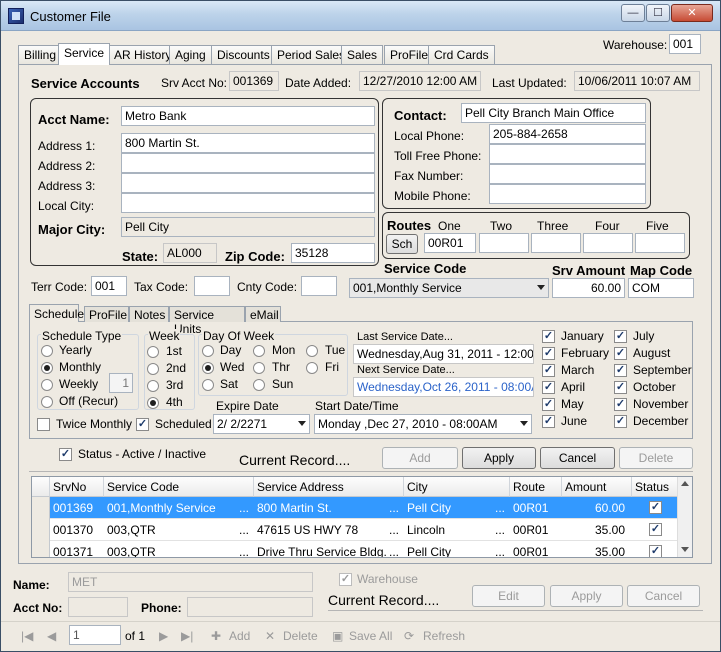 The width and height of the screenshot is (721, 652). I want to click on weekly-interval-field: 1, so click(121, 383).